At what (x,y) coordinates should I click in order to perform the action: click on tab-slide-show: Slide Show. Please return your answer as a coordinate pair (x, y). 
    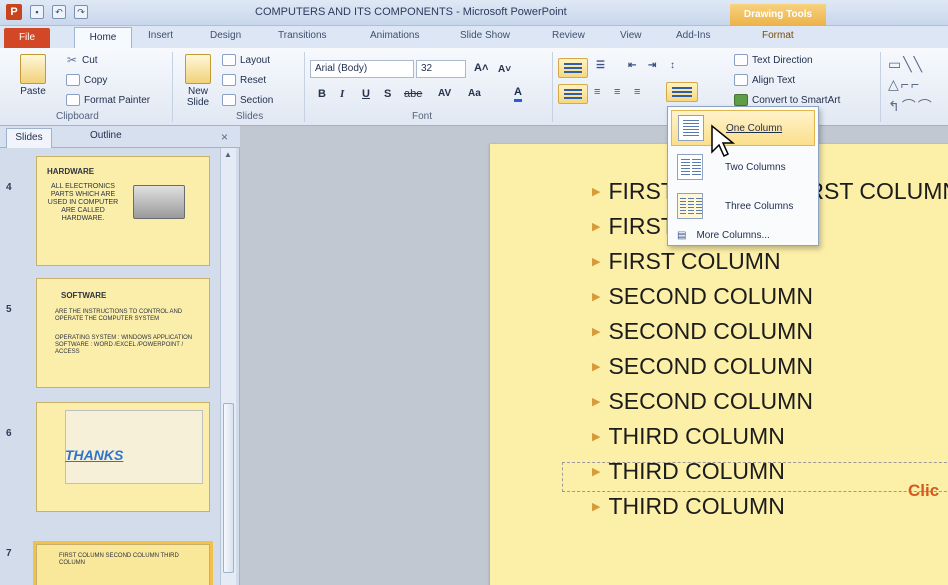
    Looking at the image, I should click on (485, 35).